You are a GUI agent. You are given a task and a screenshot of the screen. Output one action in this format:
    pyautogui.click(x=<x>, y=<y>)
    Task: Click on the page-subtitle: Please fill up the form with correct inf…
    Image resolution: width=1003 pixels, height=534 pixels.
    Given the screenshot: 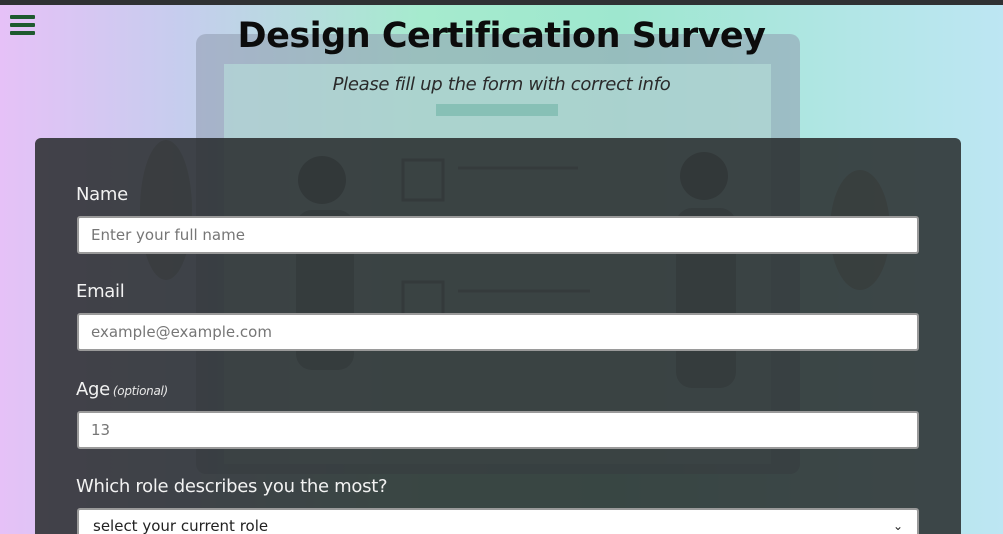 What is the action you would take?
    pyautogui.click(x=501, y=84)
    